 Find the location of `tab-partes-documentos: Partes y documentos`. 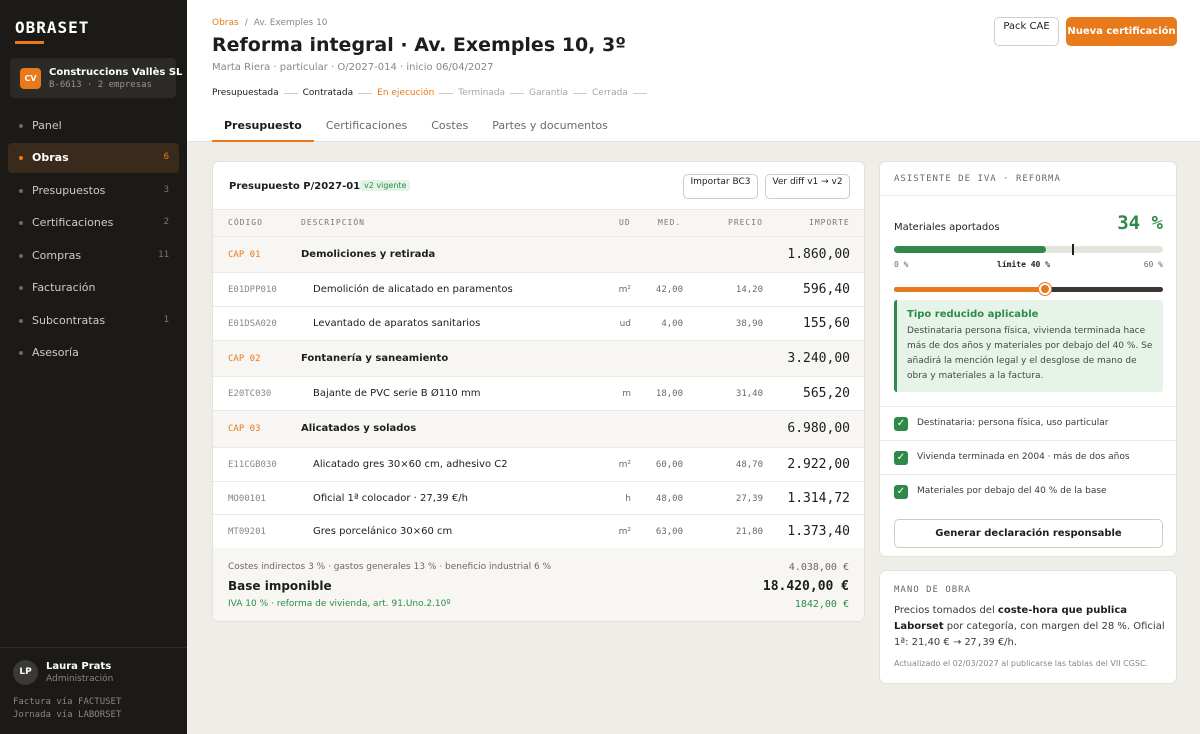

tab-partes-documentos: Partes y documentos is located at coordinates (550, 127).